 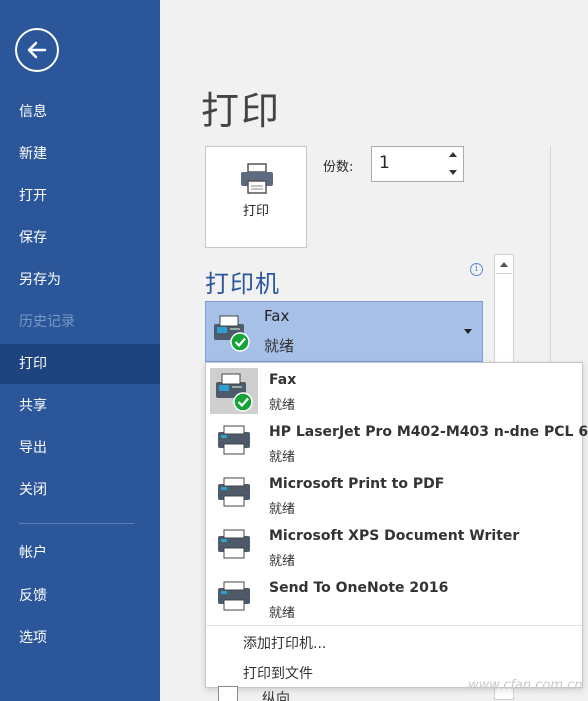 What do you see at coordinates (80, 596) in the screenshot?
I see `nav-feedback: 反馈` at bounding box center [80, 596].